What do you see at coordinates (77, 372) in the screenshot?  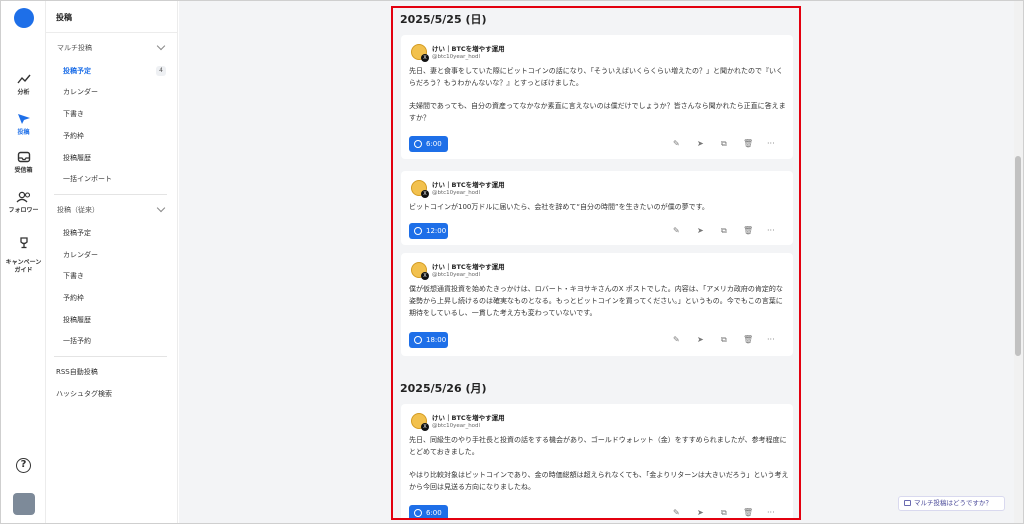 I see `menu-item-rss: RSS自動投稿` at bounding box center [77, 372].